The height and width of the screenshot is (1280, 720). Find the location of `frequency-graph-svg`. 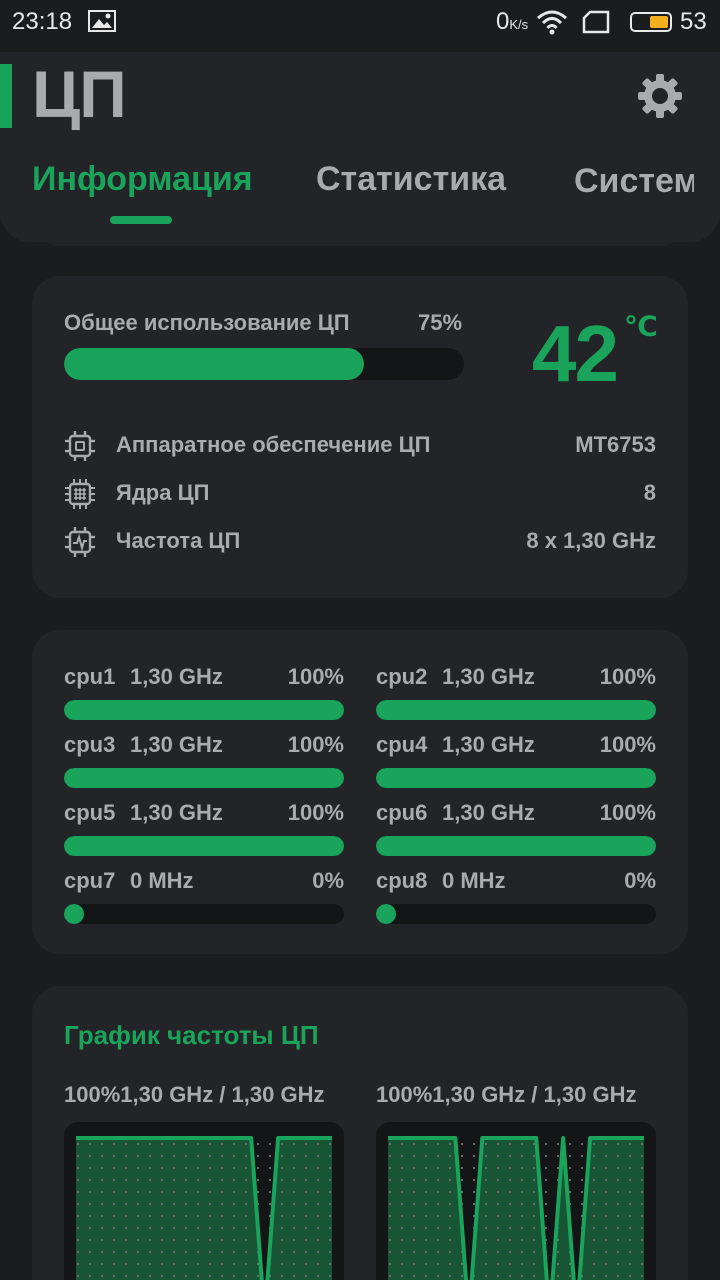

frequency-graph-svg is located at coordinates (516, 1208).